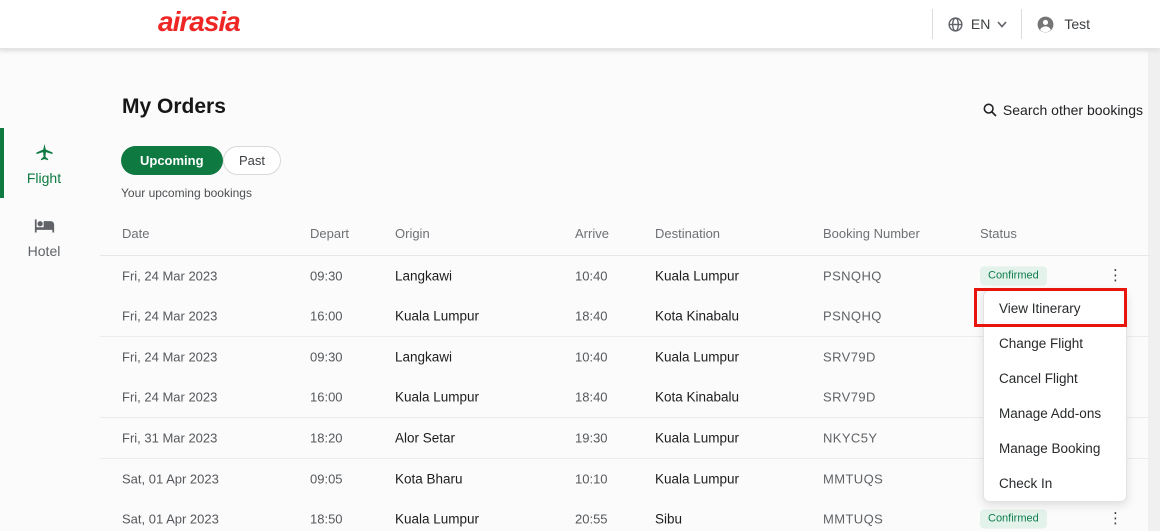 Image resolution: width=1160 pixels, height=531 pixels. I want to click on top-header: airasia EN Test, so click(580, 24).